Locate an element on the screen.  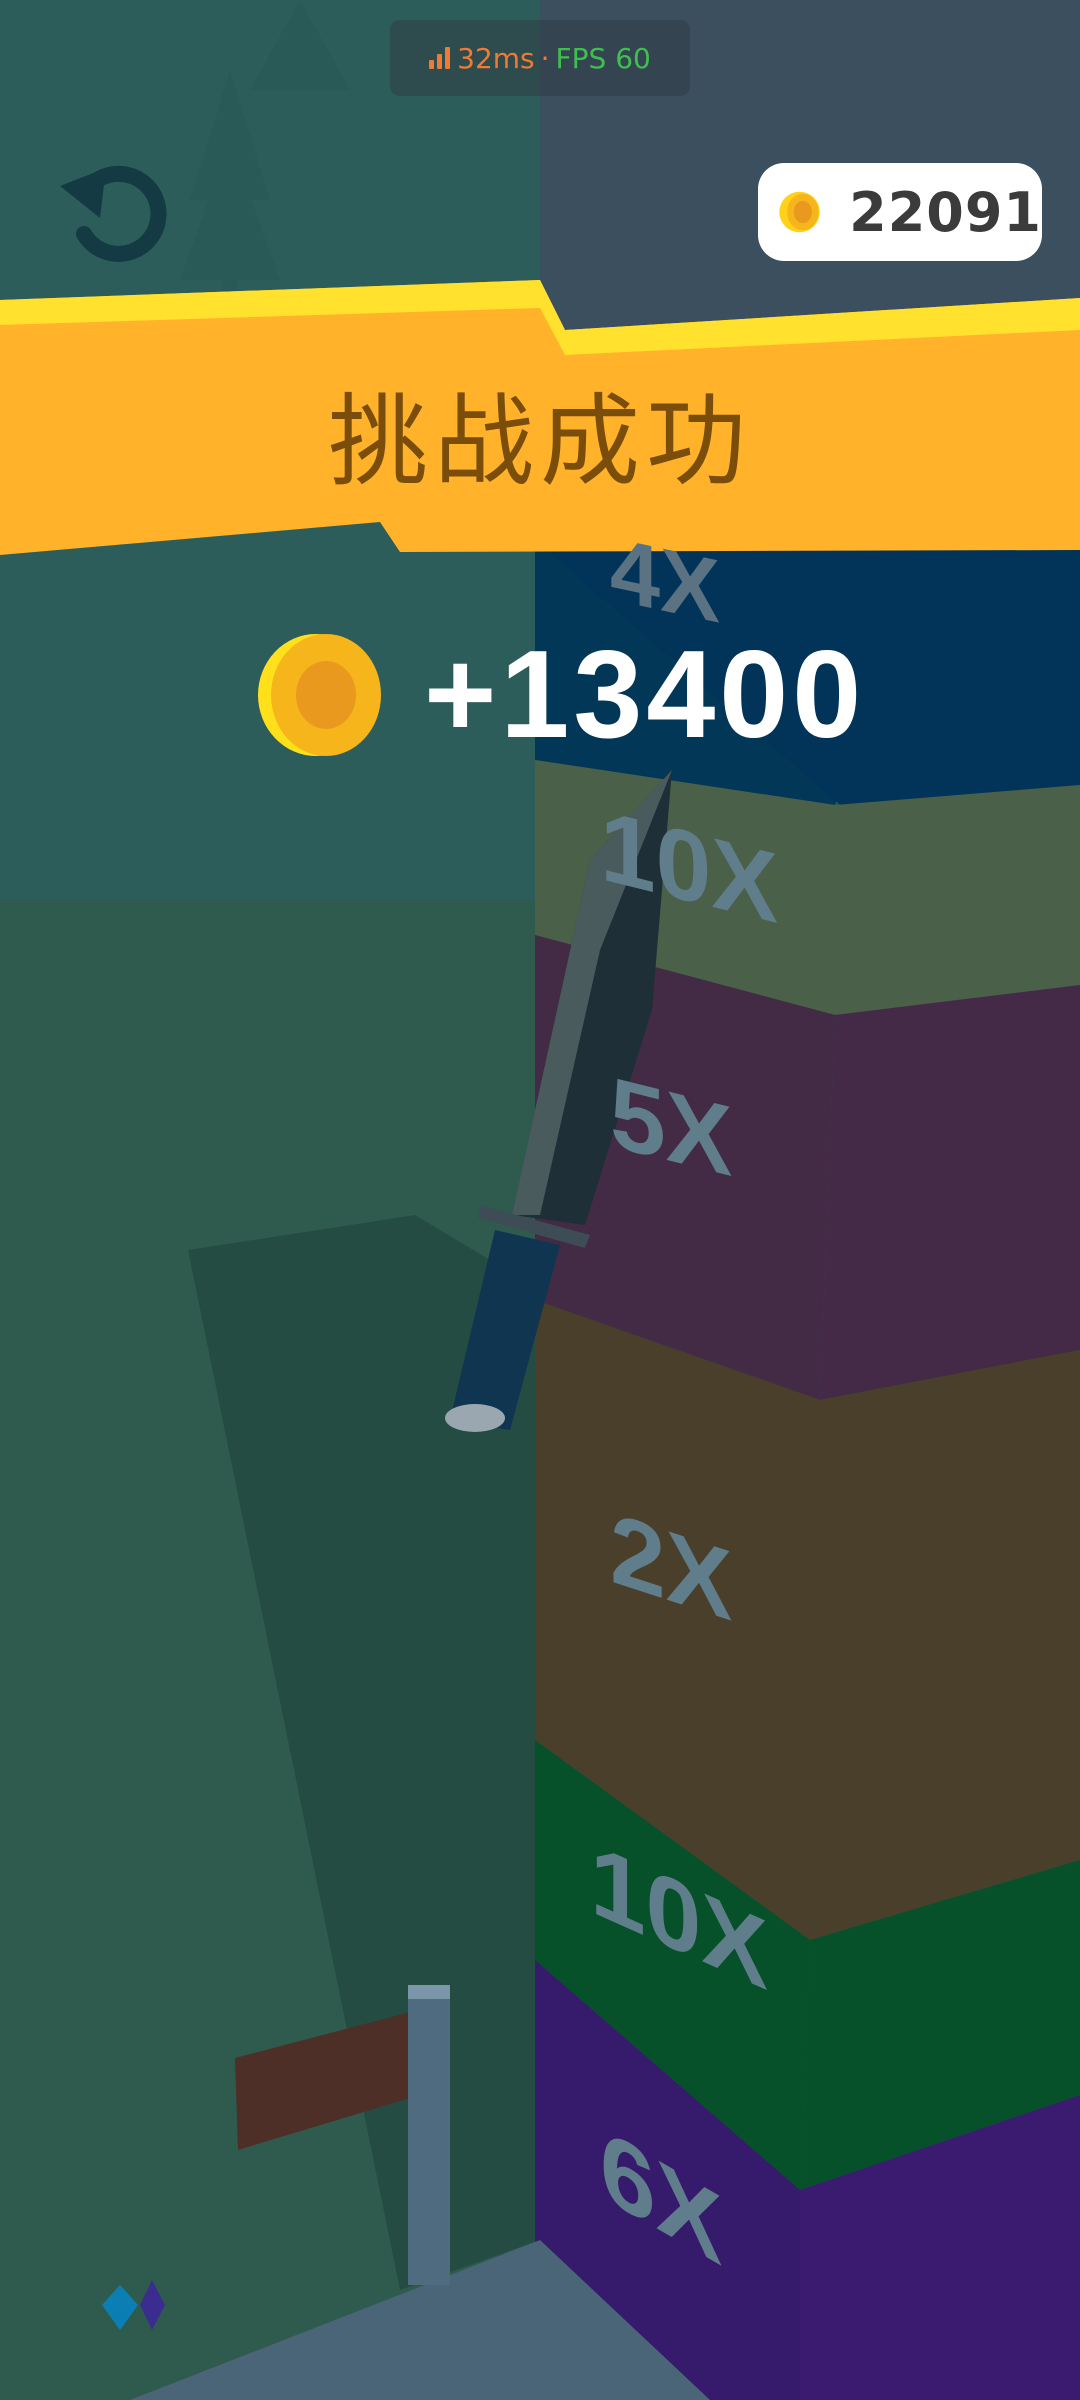
coin-counter: 22091 is located at coordinates (900, 212).